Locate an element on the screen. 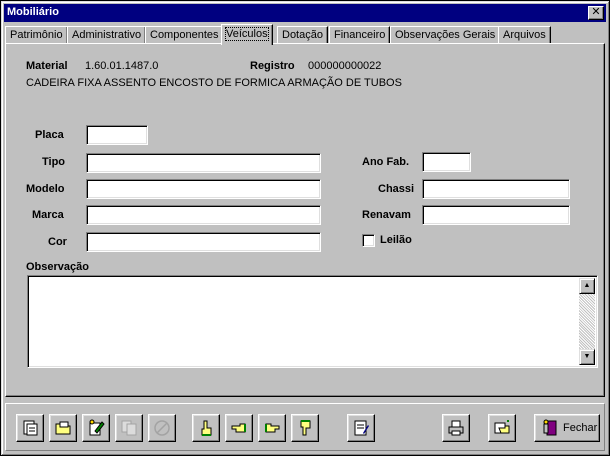 The image size is (610, 456). observacao-label: Observação is located at coordinates (57, 267).